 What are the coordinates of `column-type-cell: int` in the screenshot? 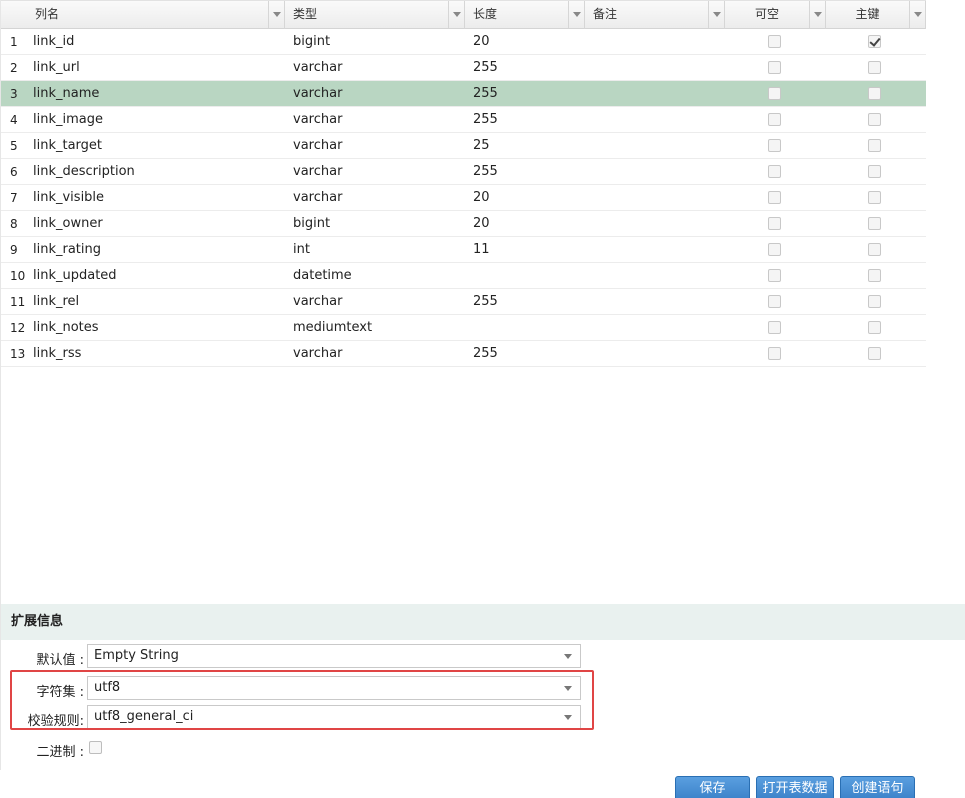 It's located at (301, 249).